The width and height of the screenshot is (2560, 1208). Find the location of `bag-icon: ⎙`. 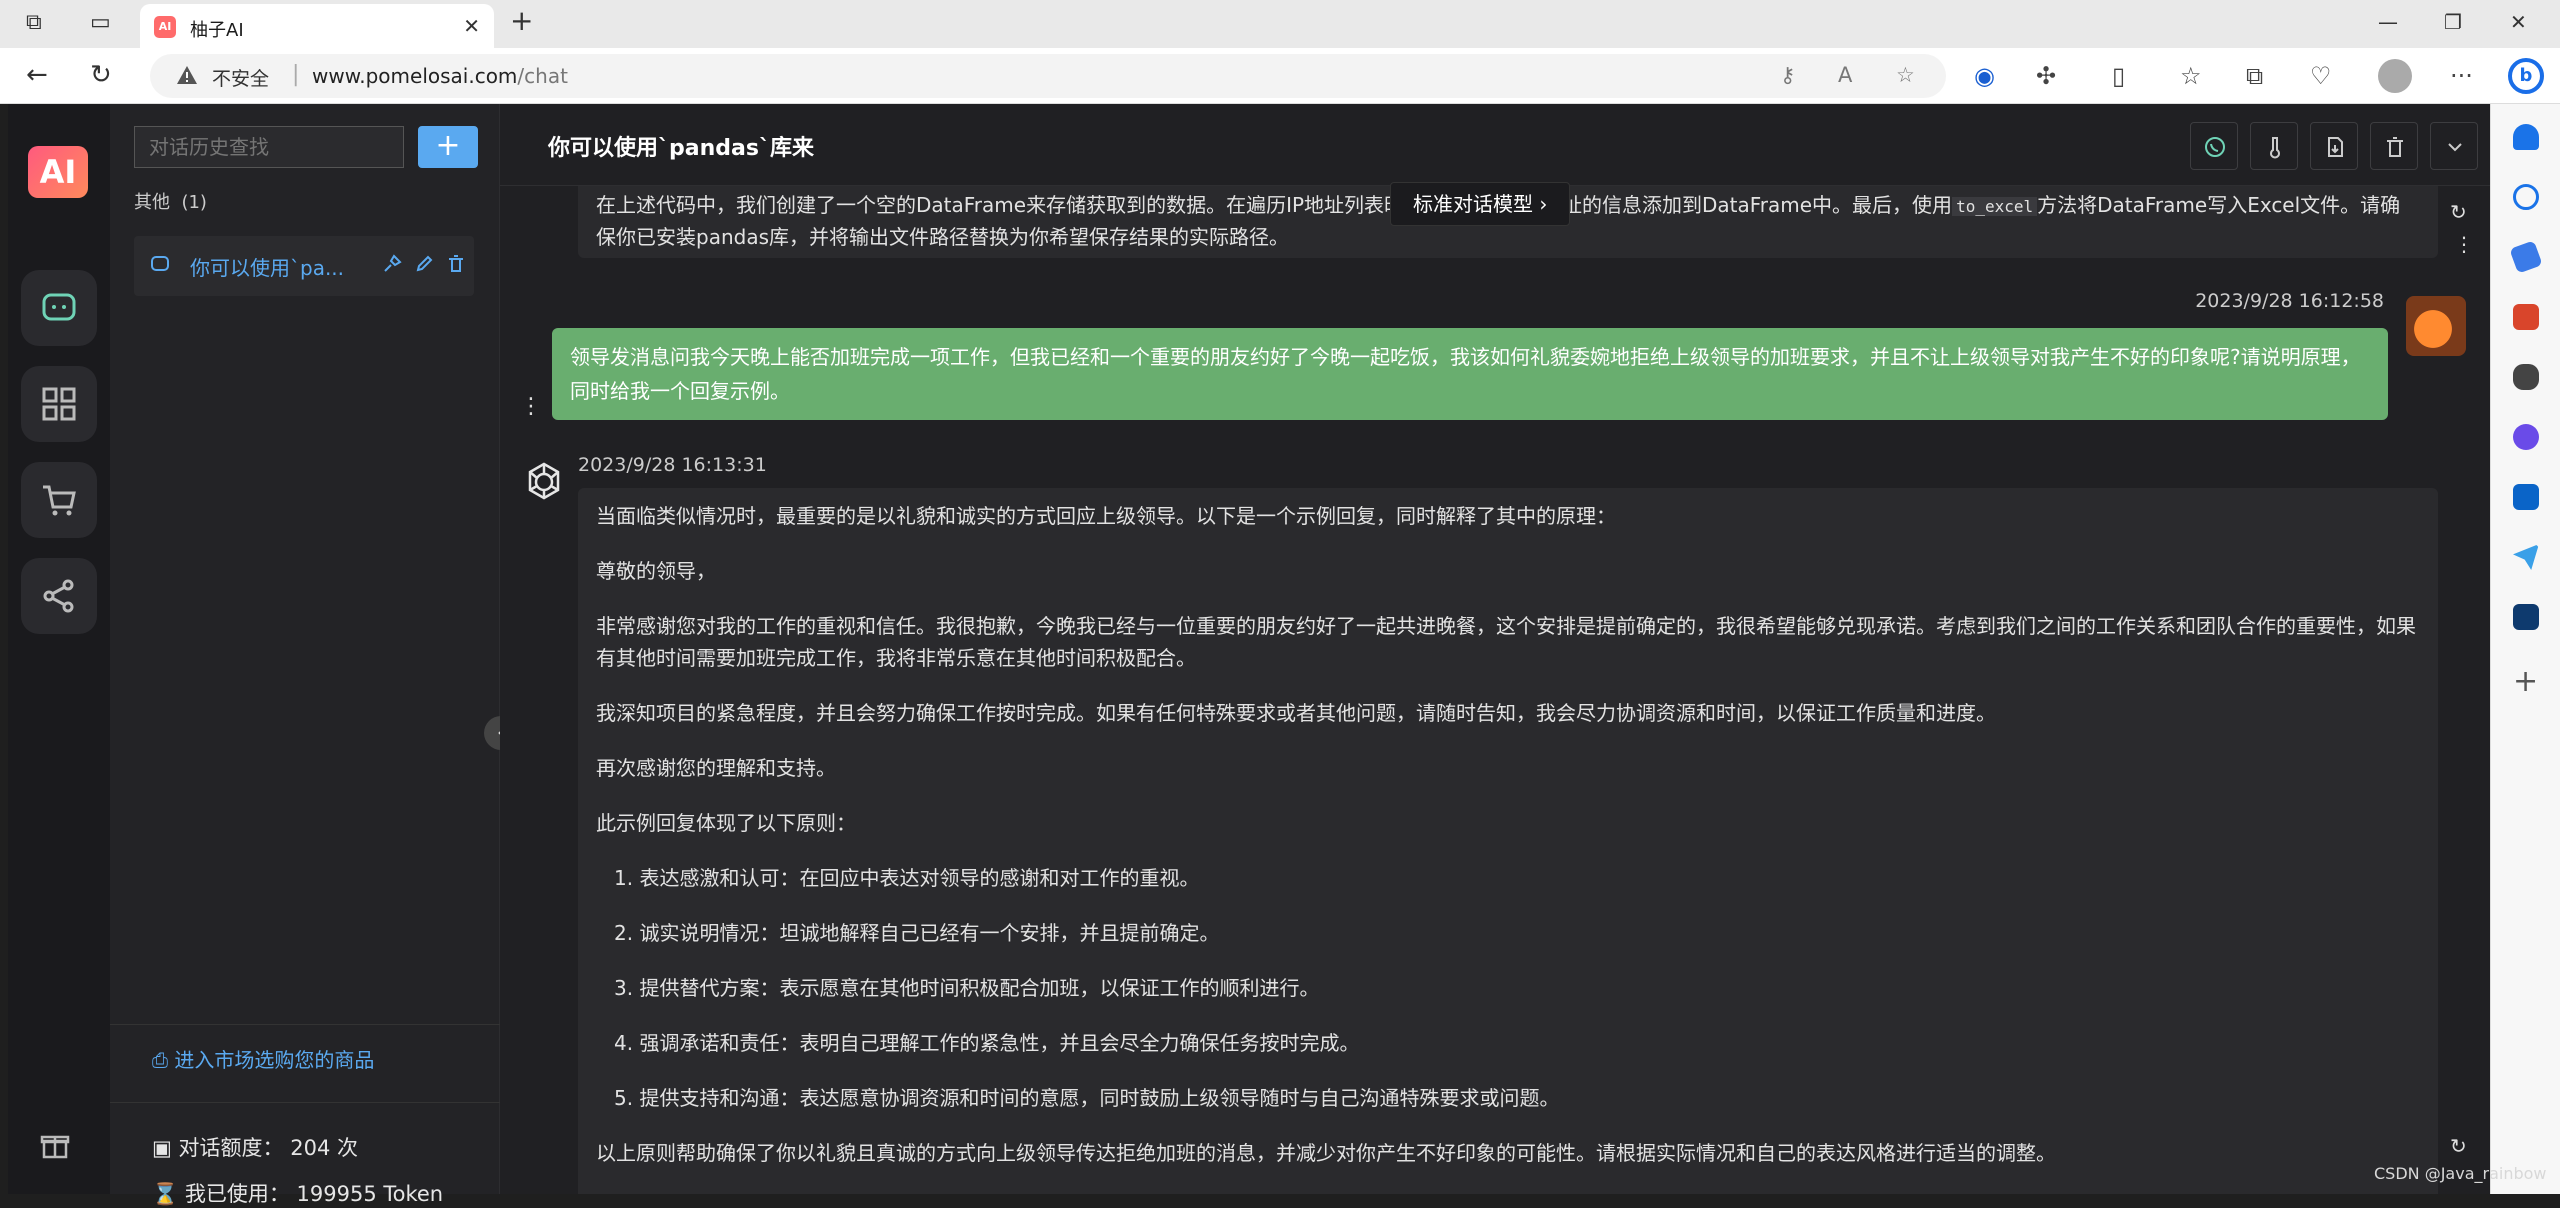

bag-icon: ⎙ is located at coordinates (163, 1060).